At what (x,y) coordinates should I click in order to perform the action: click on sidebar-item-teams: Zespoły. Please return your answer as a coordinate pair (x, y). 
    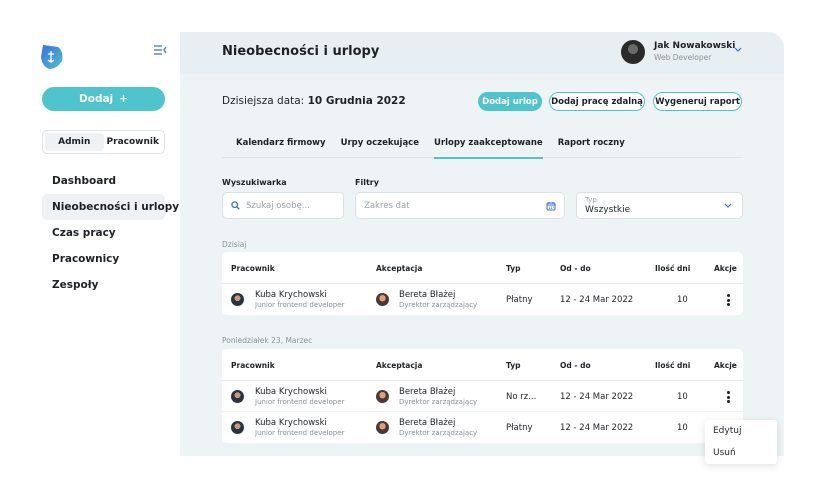
    Looking at the image, I should click on (103, 285).